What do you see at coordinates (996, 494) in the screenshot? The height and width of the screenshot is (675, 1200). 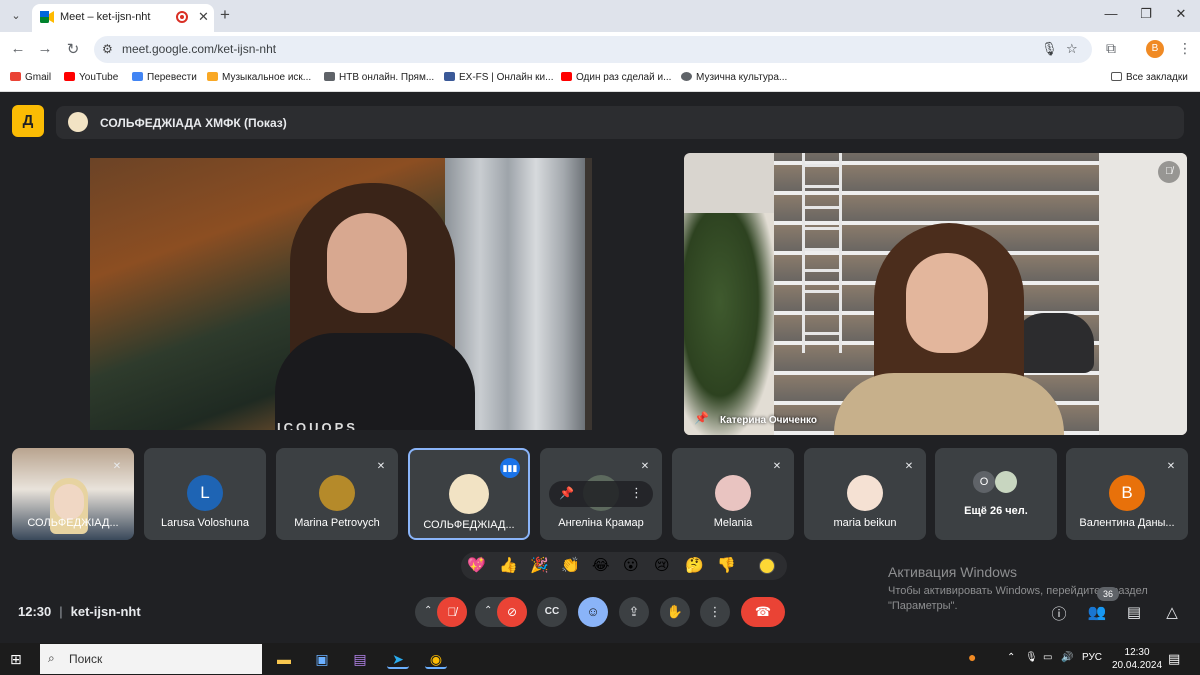 I see `more-participants-tile: O Ещё 26 чел.` at bounding box center [996, 494].